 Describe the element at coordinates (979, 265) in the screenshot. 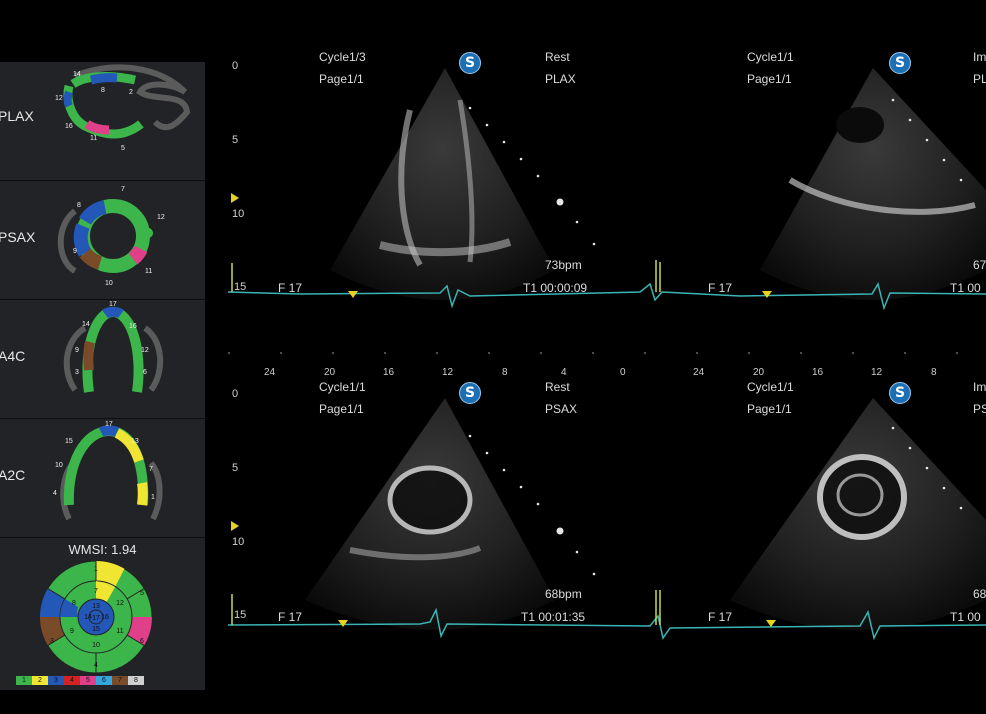

I see `heart-rate: 67` at that location.